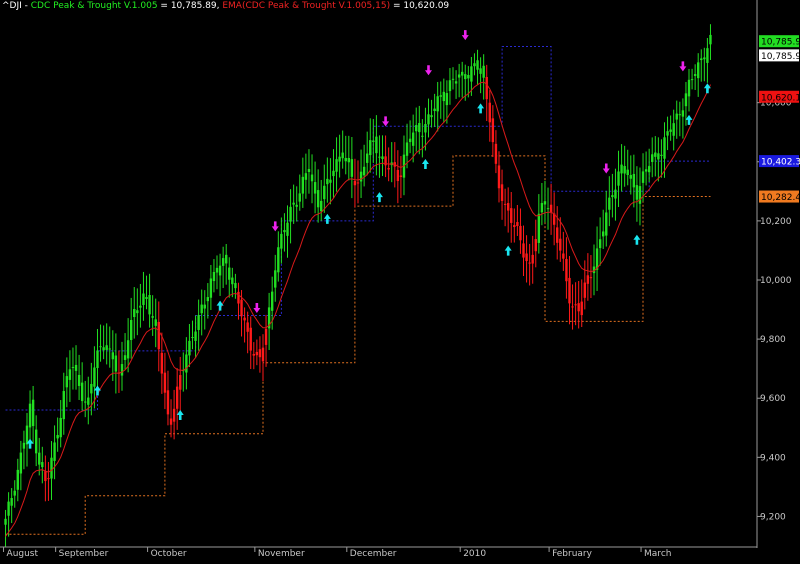  Describe the element at coordinates (776, 281) in the screenshot. I see `y-tick-label: 10,000` at that location.